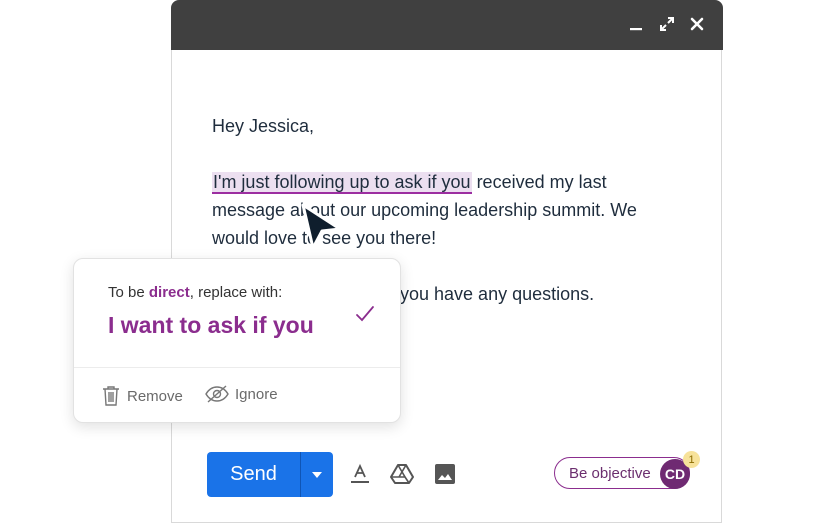 This screenshot has height=526, width=826. I want to click on close-icon, so click(697, 24).